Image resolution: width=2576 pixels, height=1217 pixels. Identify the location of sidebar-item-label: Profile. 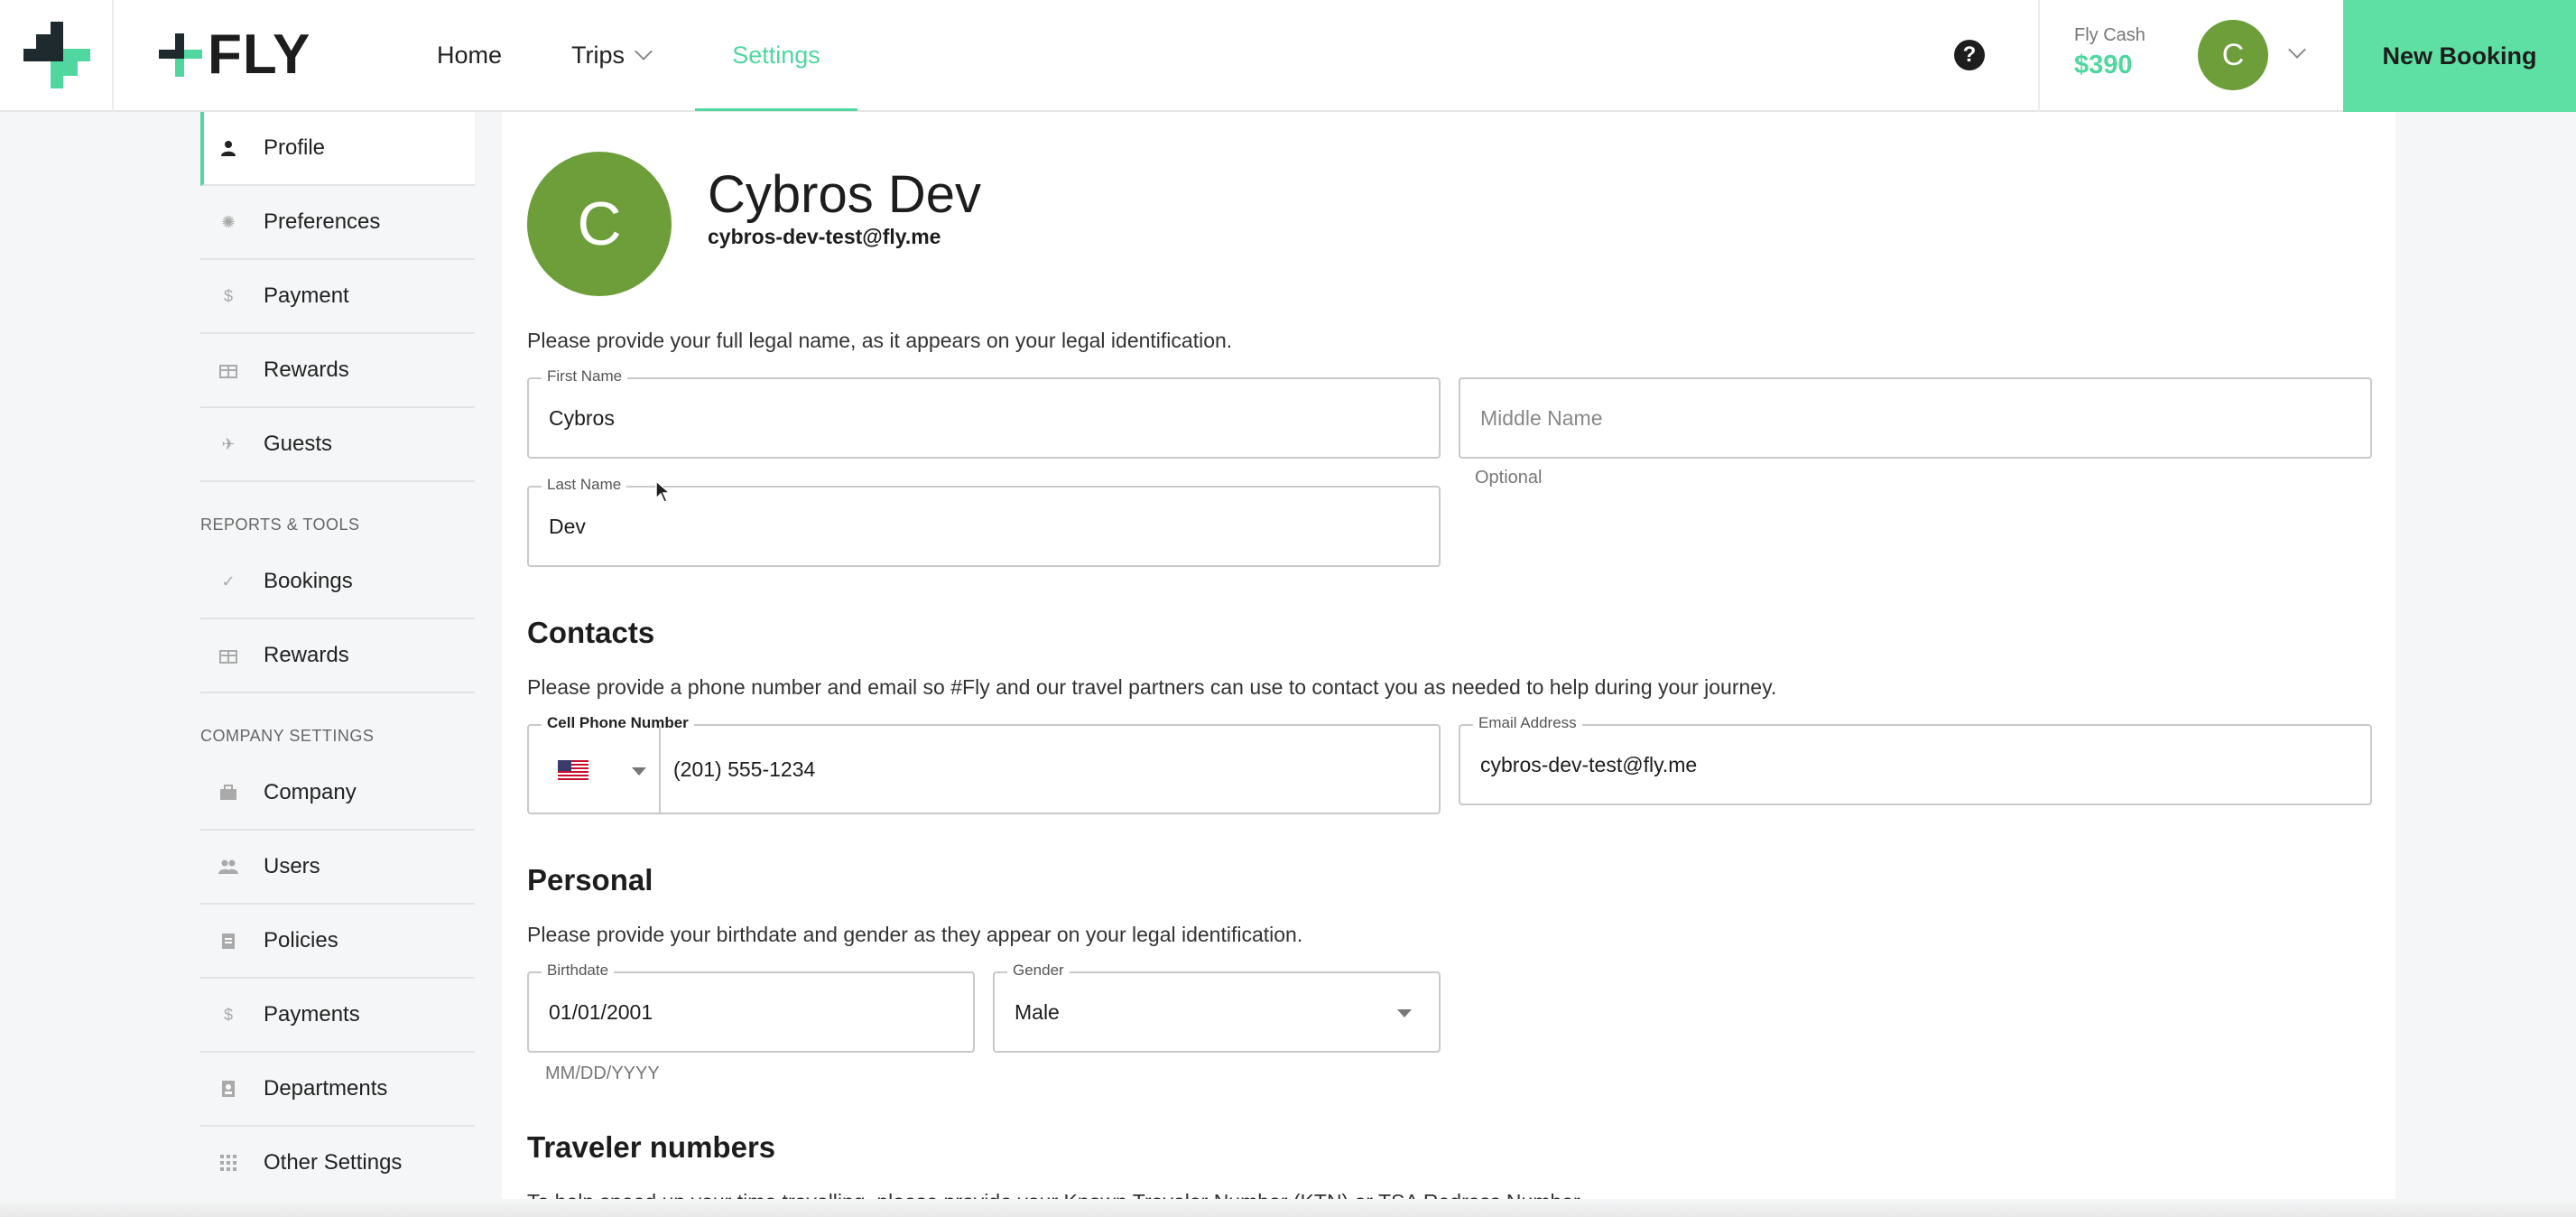
(295, 147).